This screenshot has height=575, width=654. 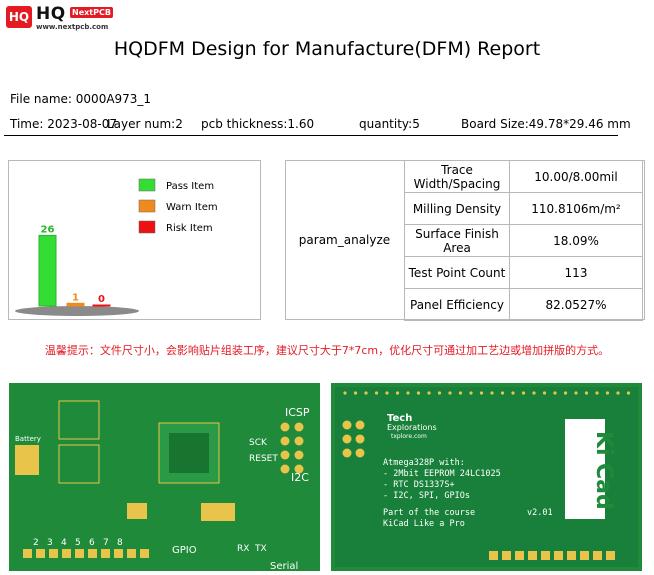 What do you see at coordinates (426, 496) in the screenshot?
I see `desc-line: - I2C, SPI, GPIOs` at bounding box center [426, 496].